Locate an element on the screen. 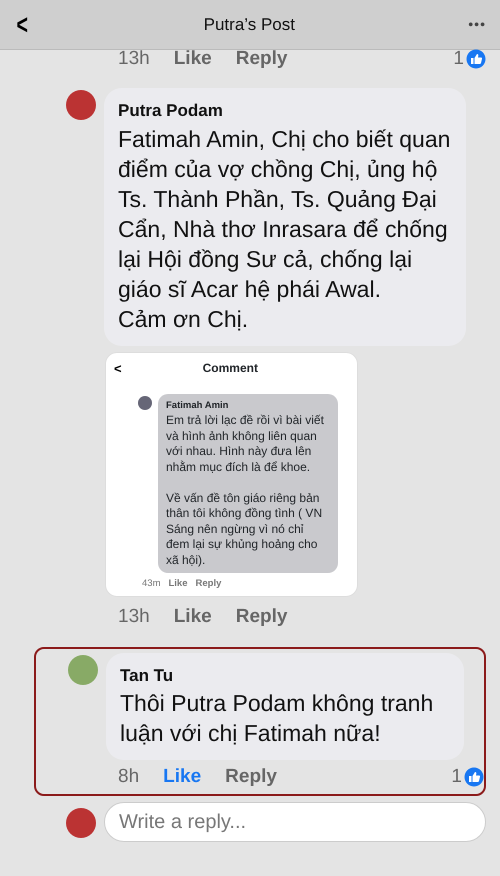 The image size is (500, 876). author-name: Fatimah Amin is located at coordinates (198, 406).